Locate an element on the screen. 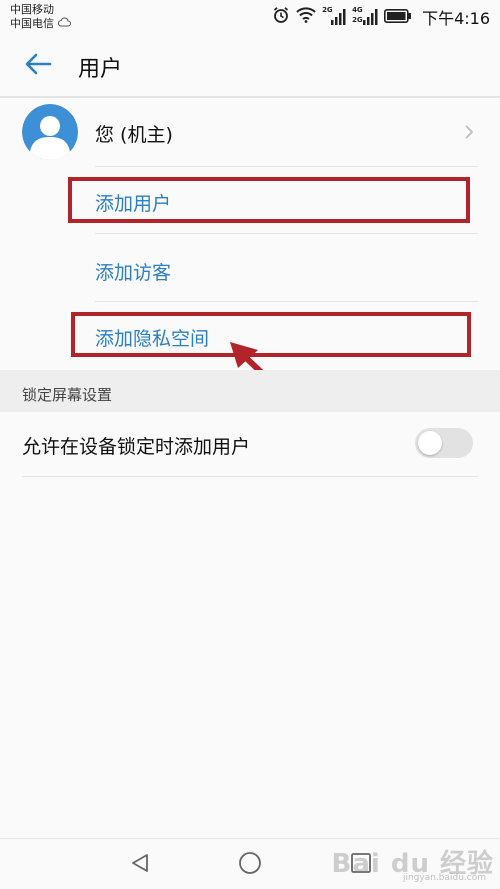 Image resolution: width=500 pixels, height=889 pixels. user-row-owner: 您 (机主) is located at coordinates (250, 133).